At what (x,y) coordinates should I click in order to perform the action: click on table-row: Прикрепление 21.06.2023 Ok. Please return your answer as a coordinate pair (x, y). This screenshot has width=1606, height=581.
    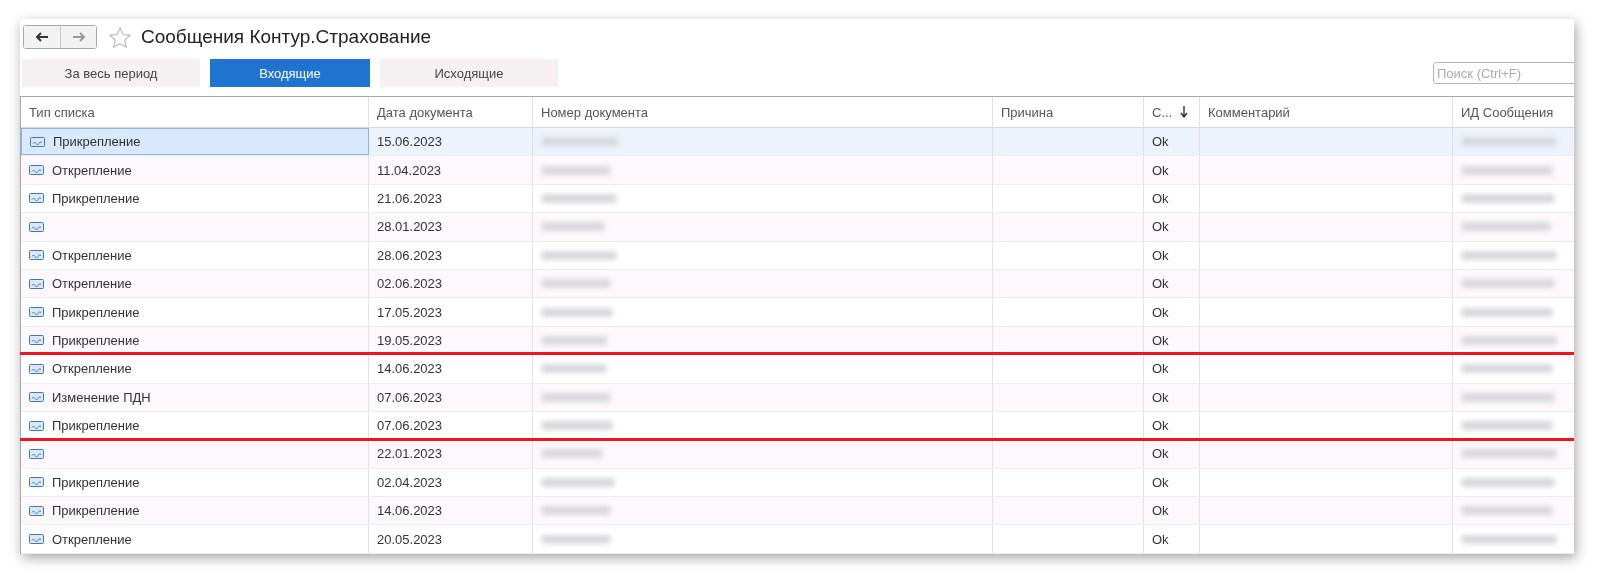
    Looking at the image, I should click on (797, 199).